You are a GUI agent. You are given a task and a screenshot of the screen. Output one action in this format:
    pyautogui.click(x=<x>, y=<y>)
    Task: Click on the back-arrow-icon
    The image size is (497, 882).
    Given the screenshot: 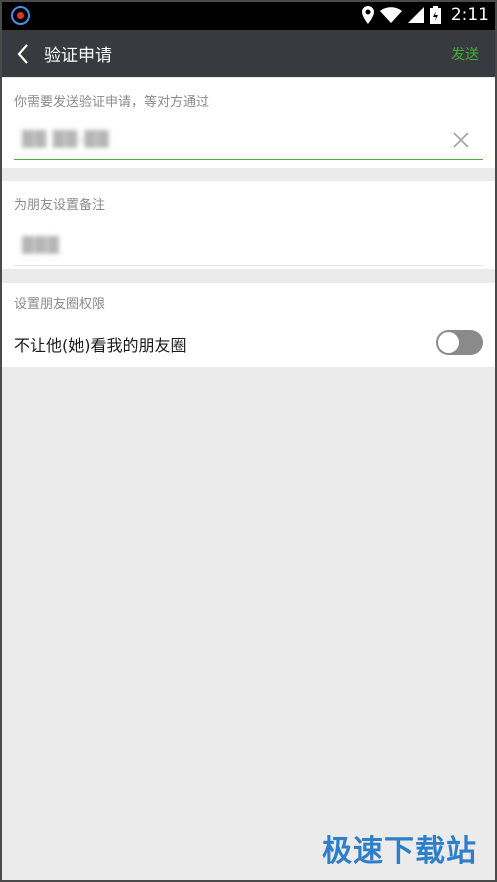 What is the action you would take?
    pyautogui.click(x=23, y=54)
    